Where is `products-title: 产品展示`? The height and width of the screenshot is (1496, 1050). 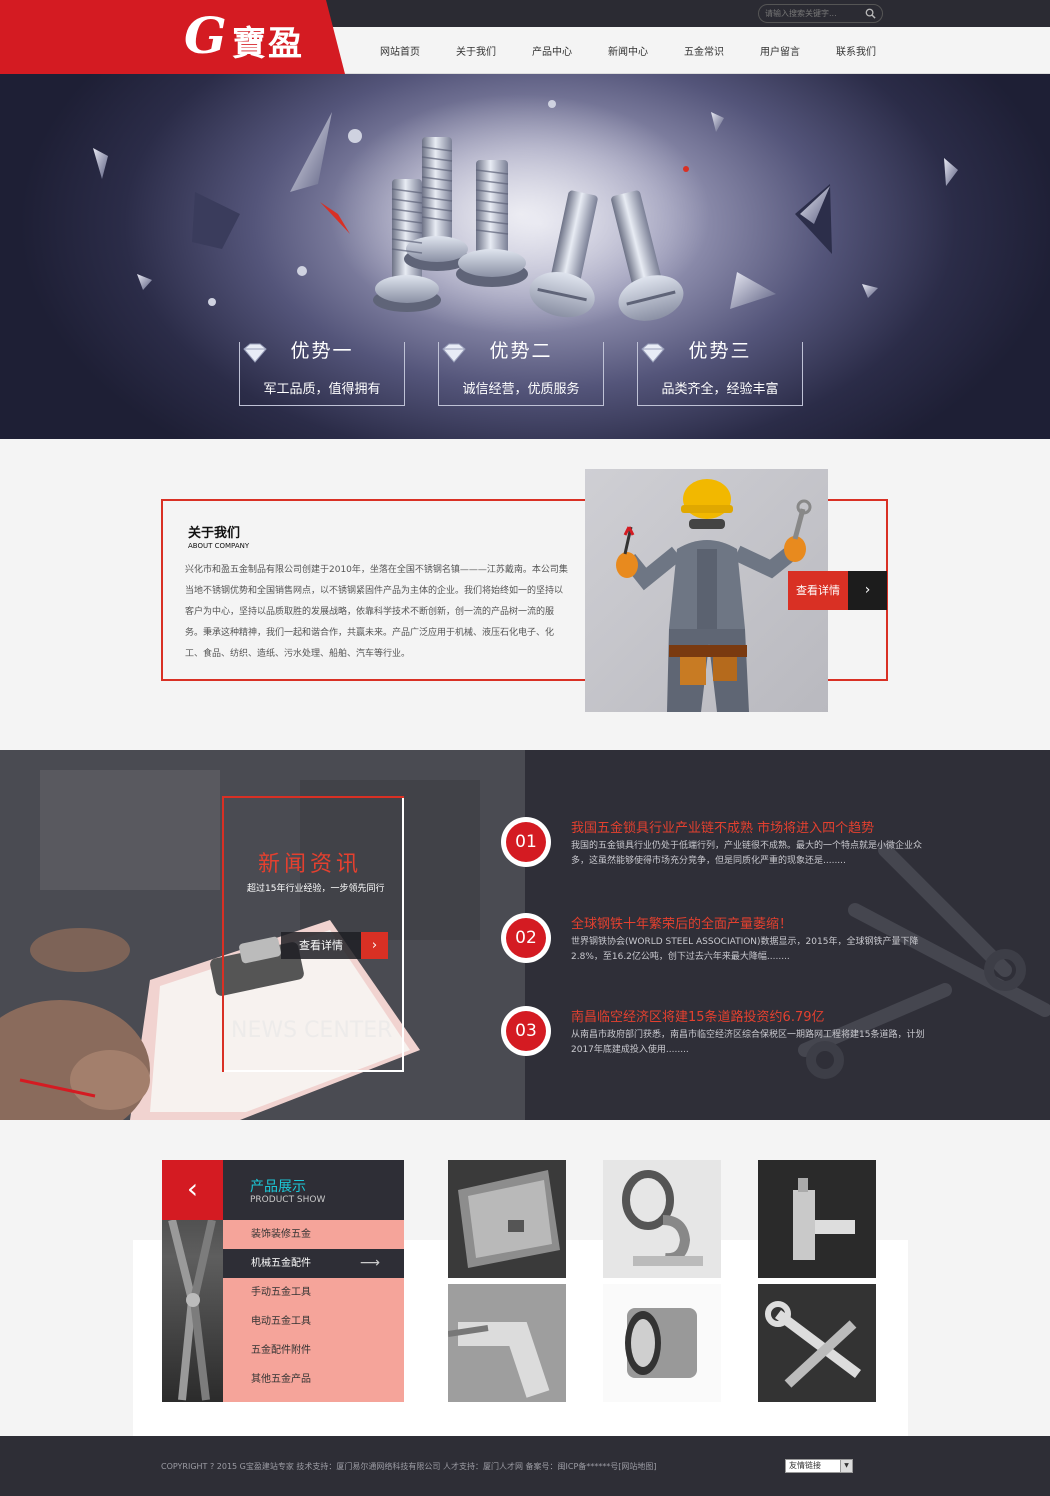 products-title: 产品展示 is located at coordinates (278, 1187).